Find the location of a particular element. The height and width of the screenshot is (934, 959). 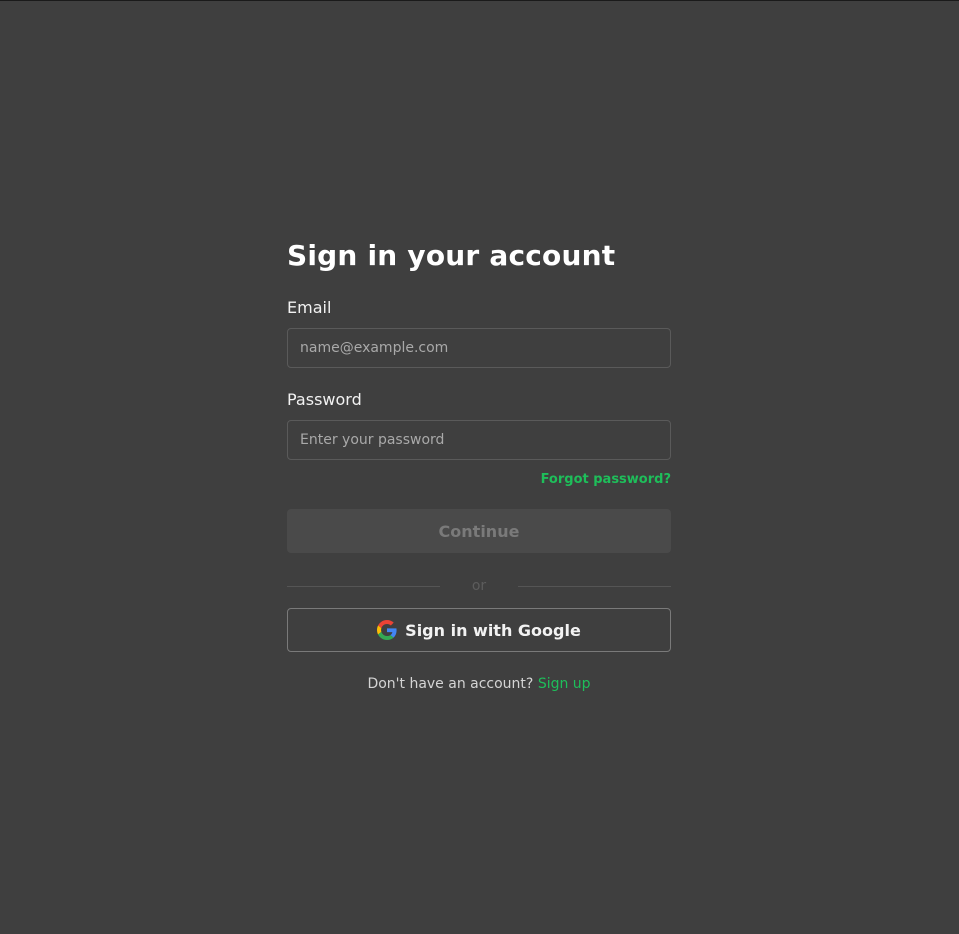

signup-prompt: Don't have an account? Sign up is located at coordinates (479, 684).